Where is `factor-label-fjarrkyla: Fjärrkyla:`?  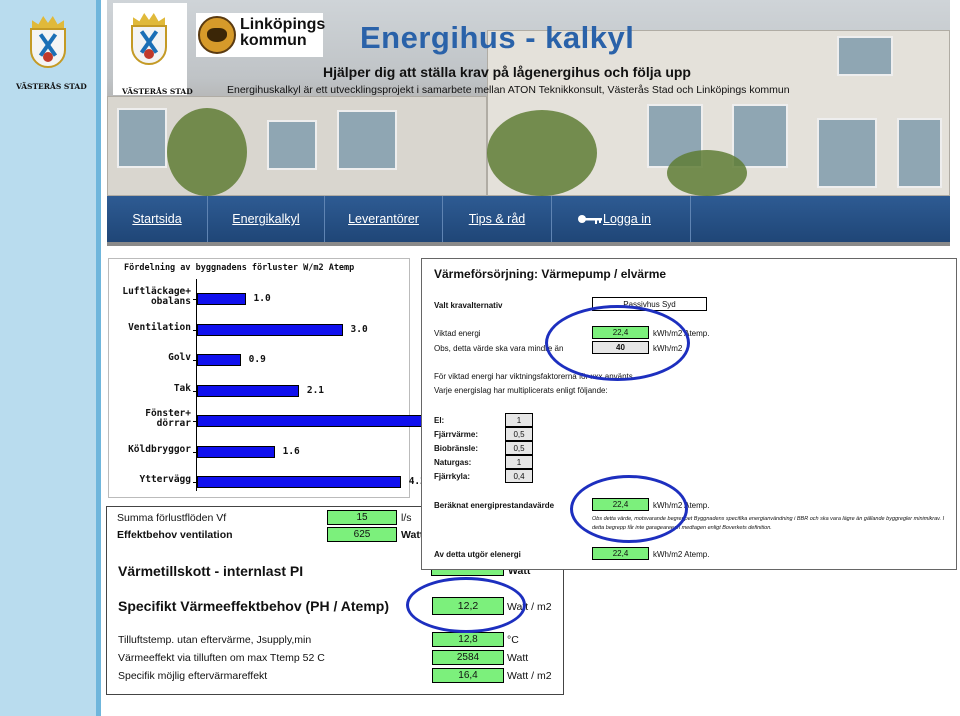
factor-label-fjarrkyla: Fjärrkyla: is located at coordinates (452, 476).